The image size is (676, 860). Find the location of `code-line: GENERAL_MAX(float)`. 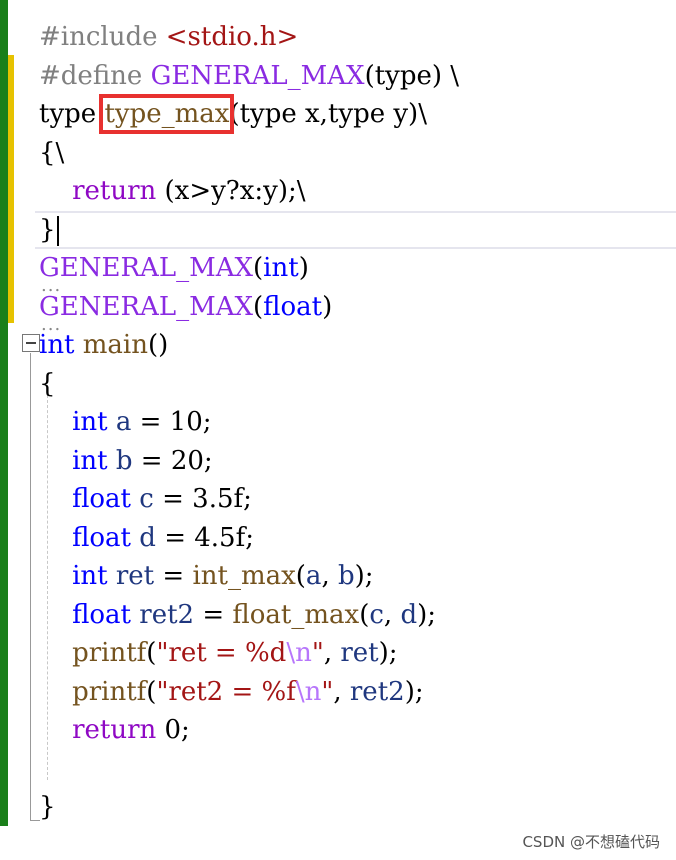

code-line: GENERAL_MAX(float) is located at coordinates (249, 307).